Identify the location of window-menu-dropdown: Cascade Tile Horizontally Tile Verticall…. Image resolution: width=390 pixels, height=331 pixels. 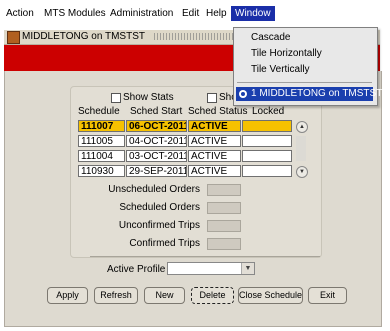
(307, 66).